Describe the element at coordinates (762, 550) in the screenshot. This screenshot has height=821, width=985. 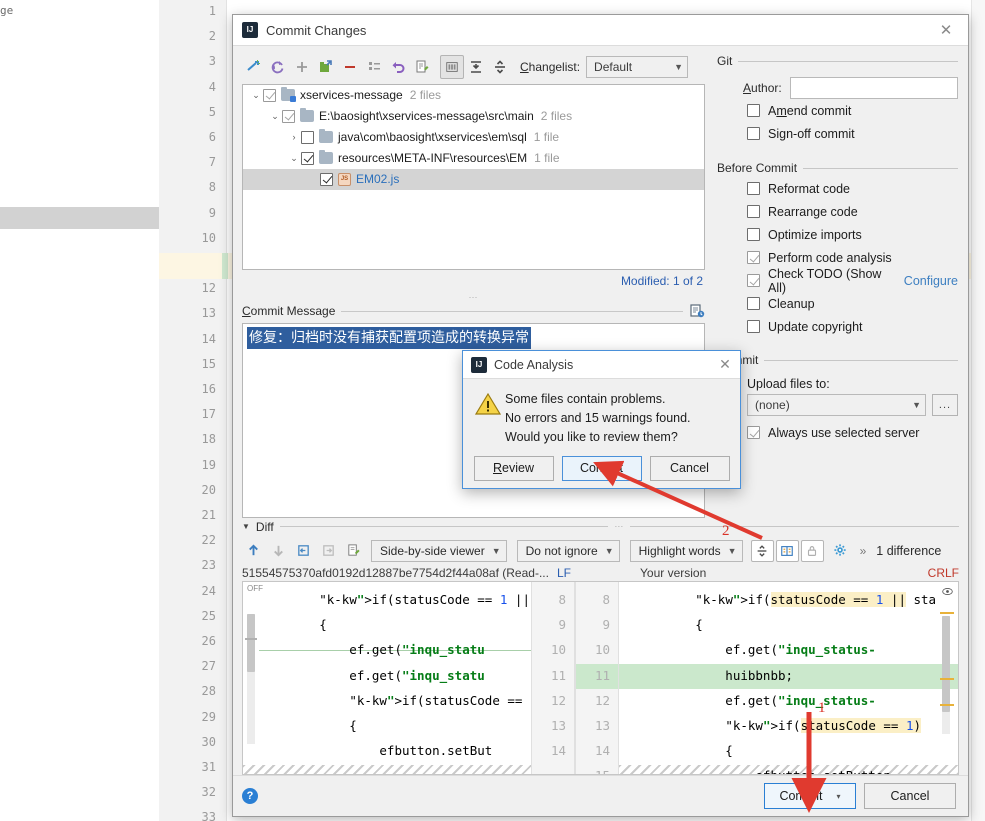
I see `collapse-unchanged-icon` at that location.